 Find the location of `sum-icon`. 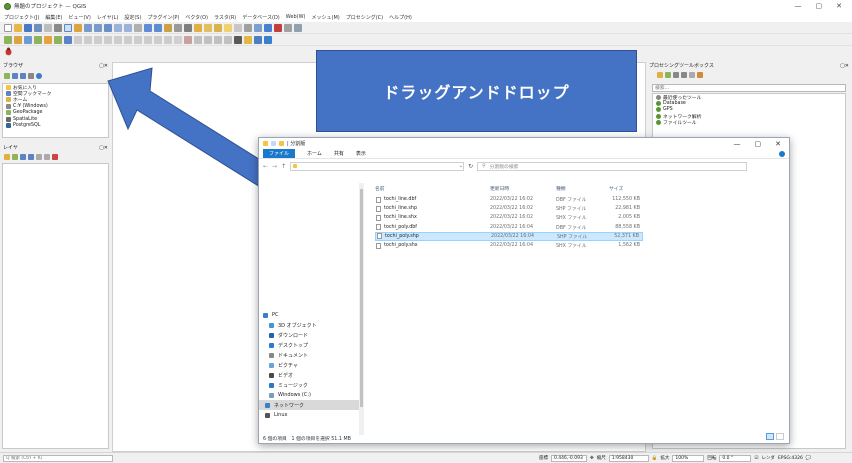

sum-icon is located at coordinates (278, 27).